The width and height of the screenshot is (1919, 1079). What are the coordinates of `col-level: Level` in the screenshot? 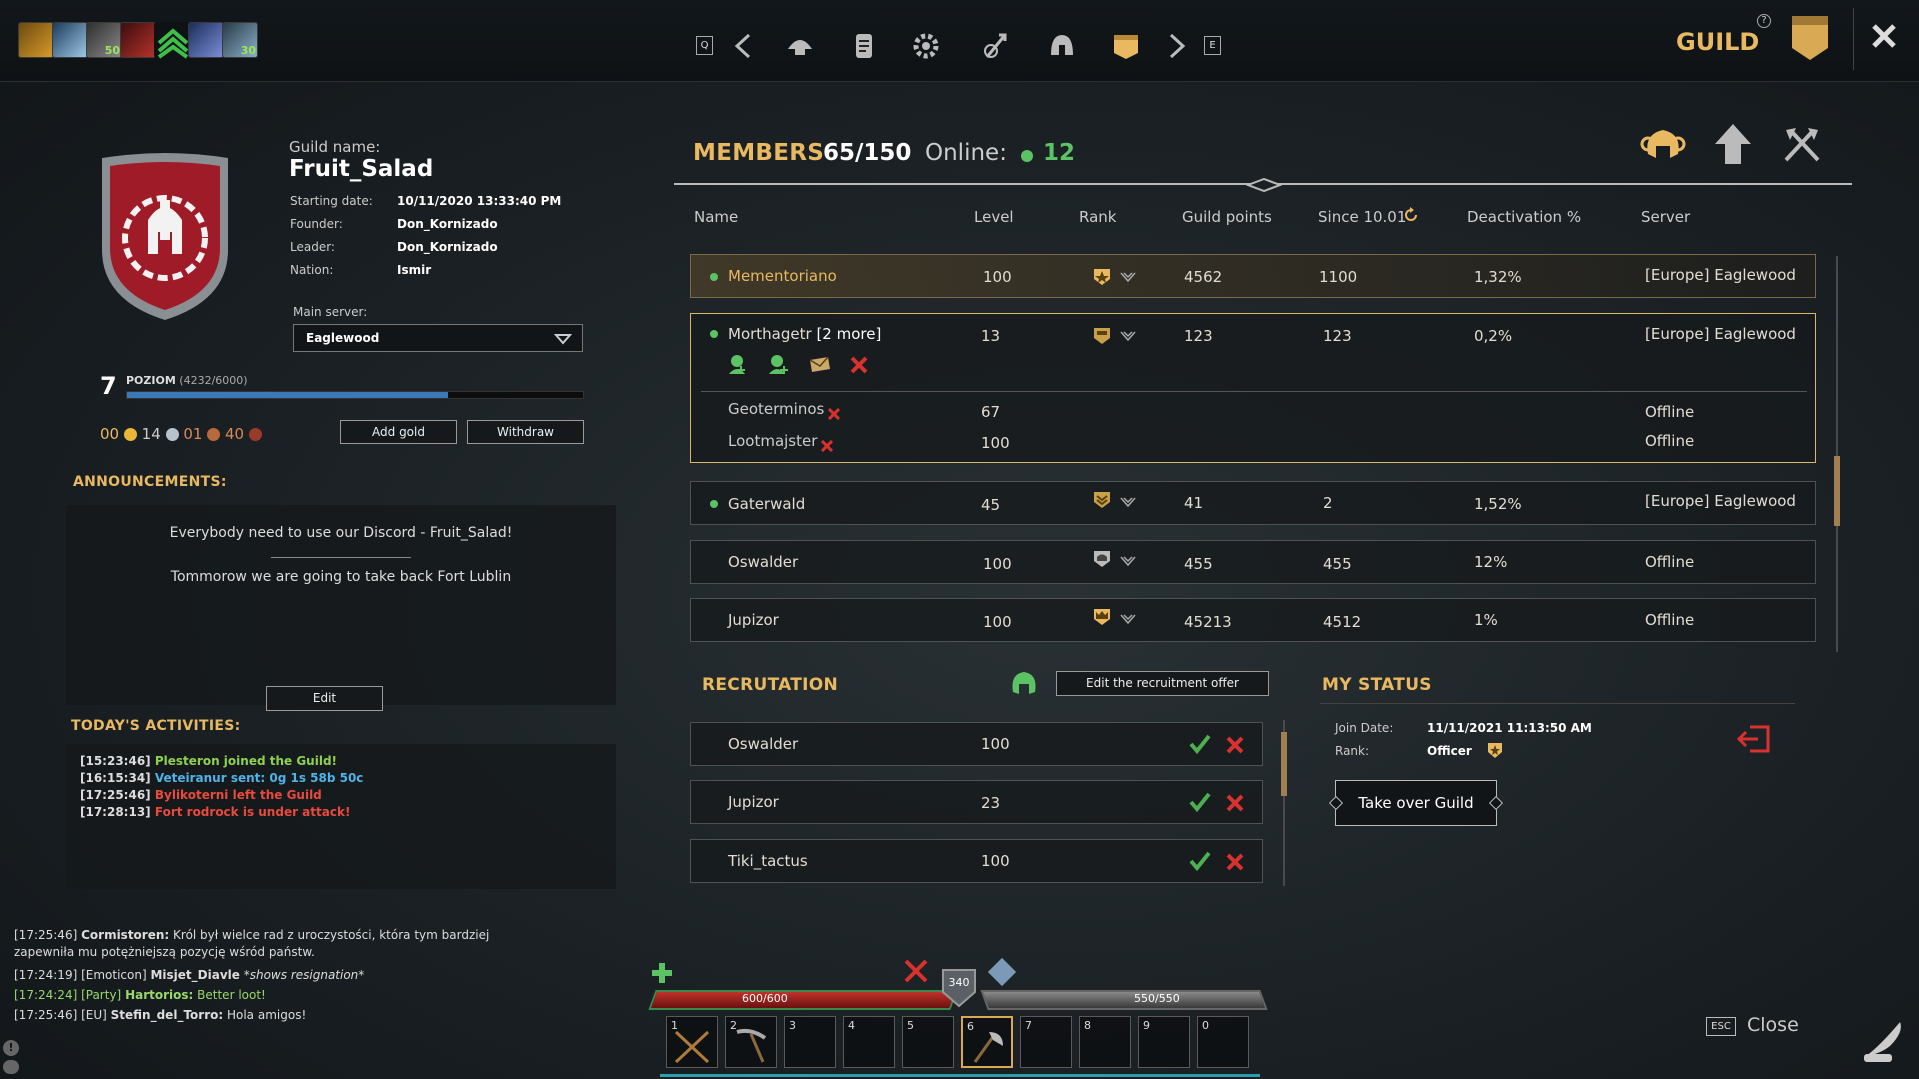 It's located at (994, 217).